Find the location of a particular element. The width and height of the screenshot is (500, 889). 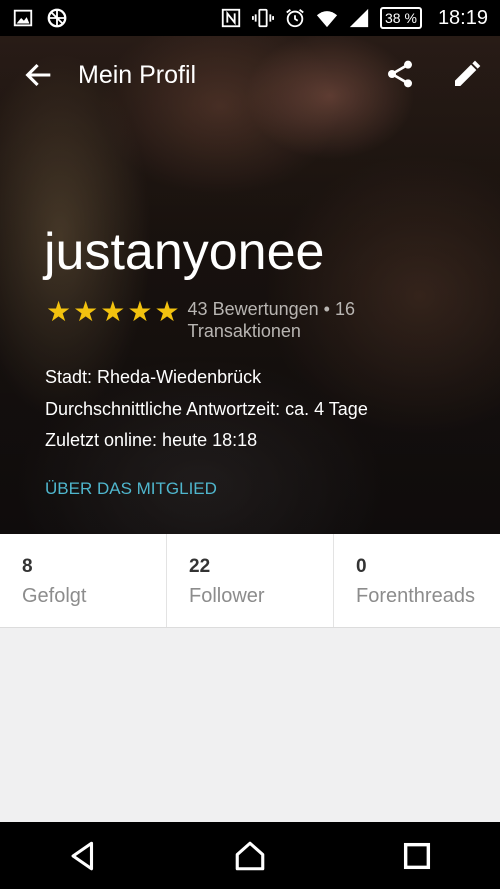

nfc-icon is located at coordinates (231, 18).